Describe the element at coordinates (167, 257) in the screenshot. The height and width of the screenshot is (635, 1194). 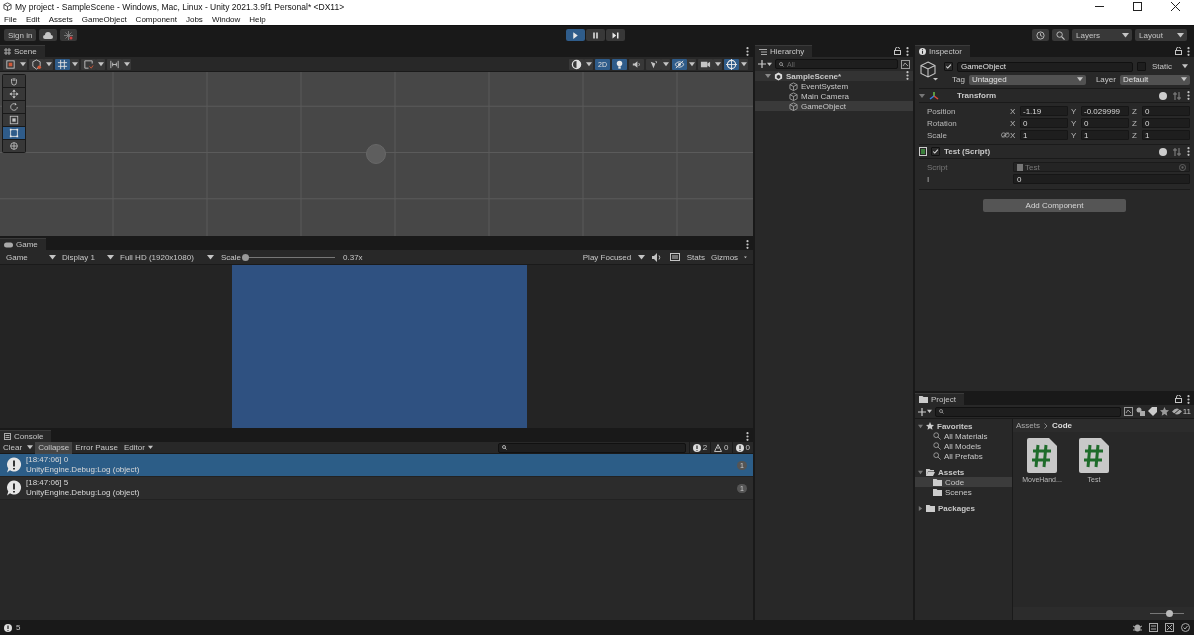
I see `resolution-dropdown: Full HD (1920x1080)` at that location.